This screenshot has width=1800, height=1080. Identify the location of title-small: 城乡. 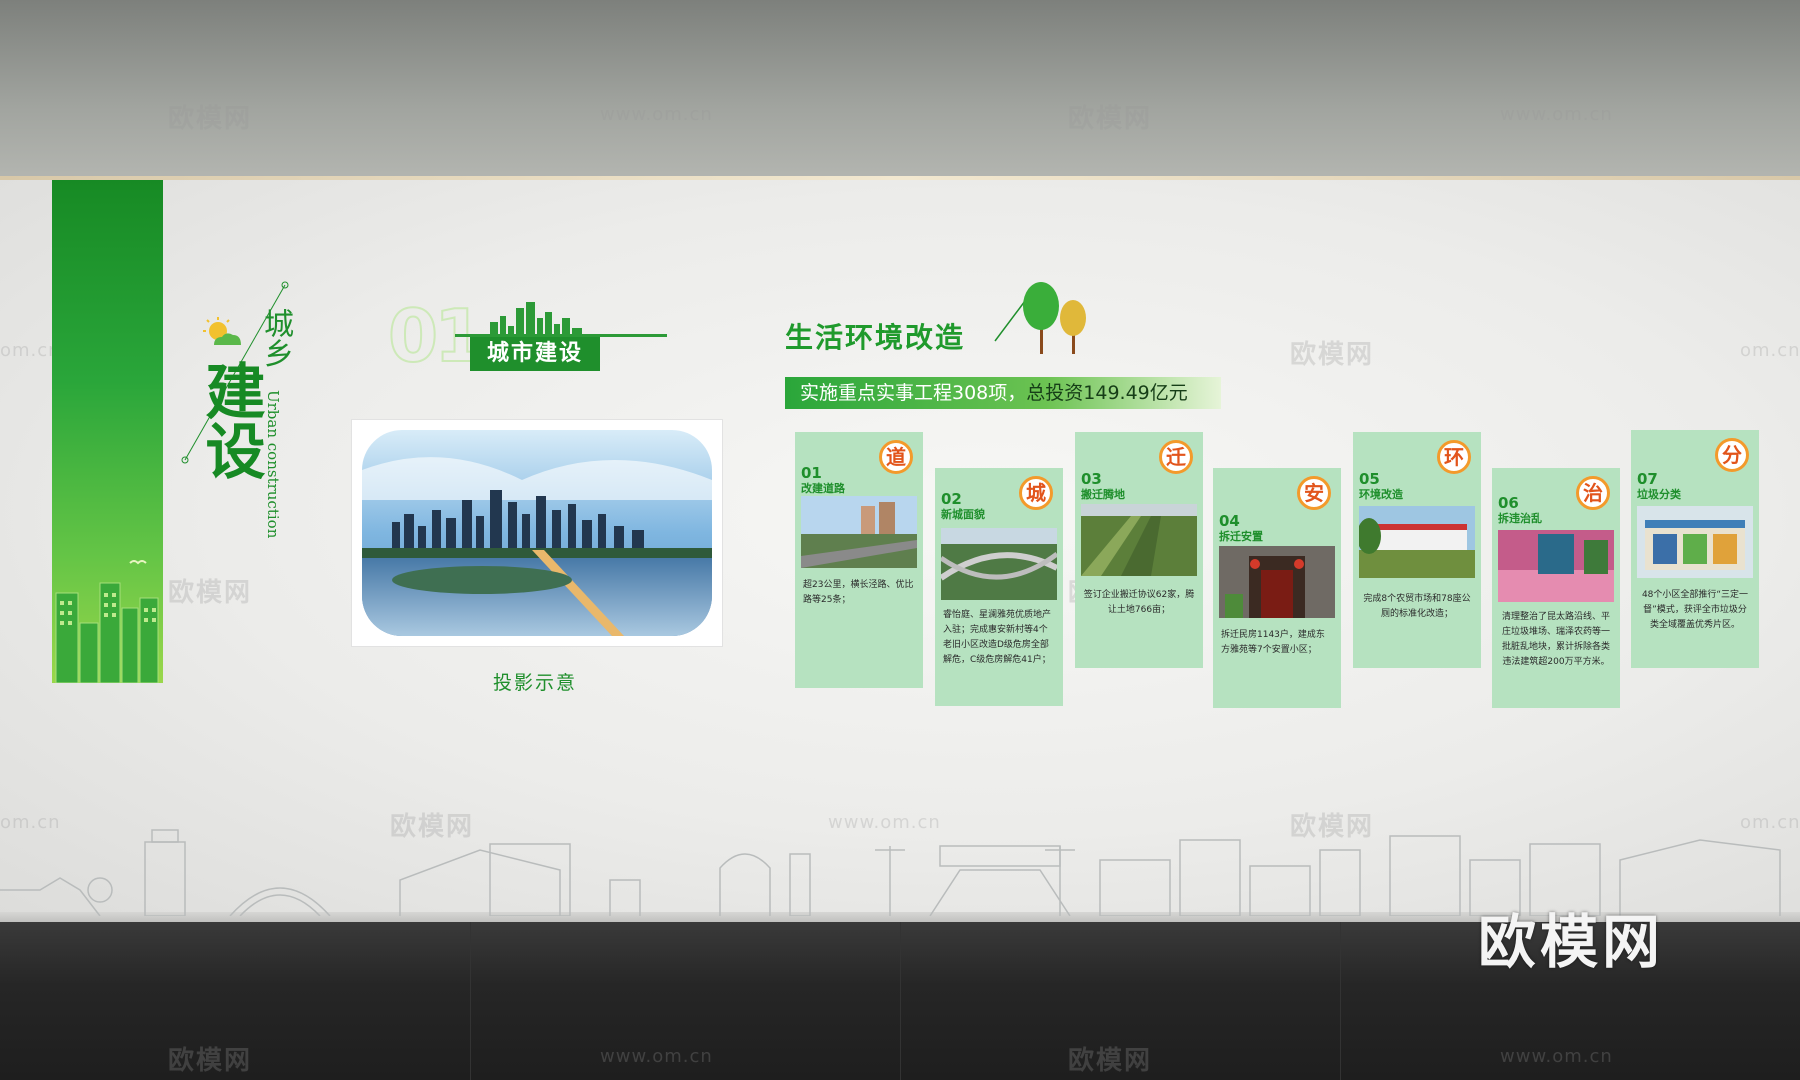
(275, 338).